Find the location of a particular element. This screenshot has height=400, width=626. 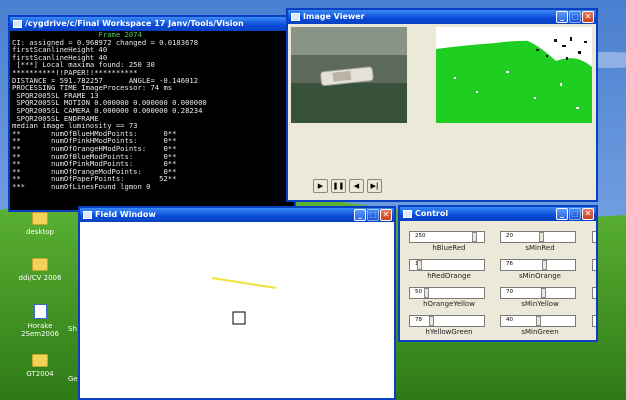

slider-label: hBlueRed is located at coordinates (449, 248).